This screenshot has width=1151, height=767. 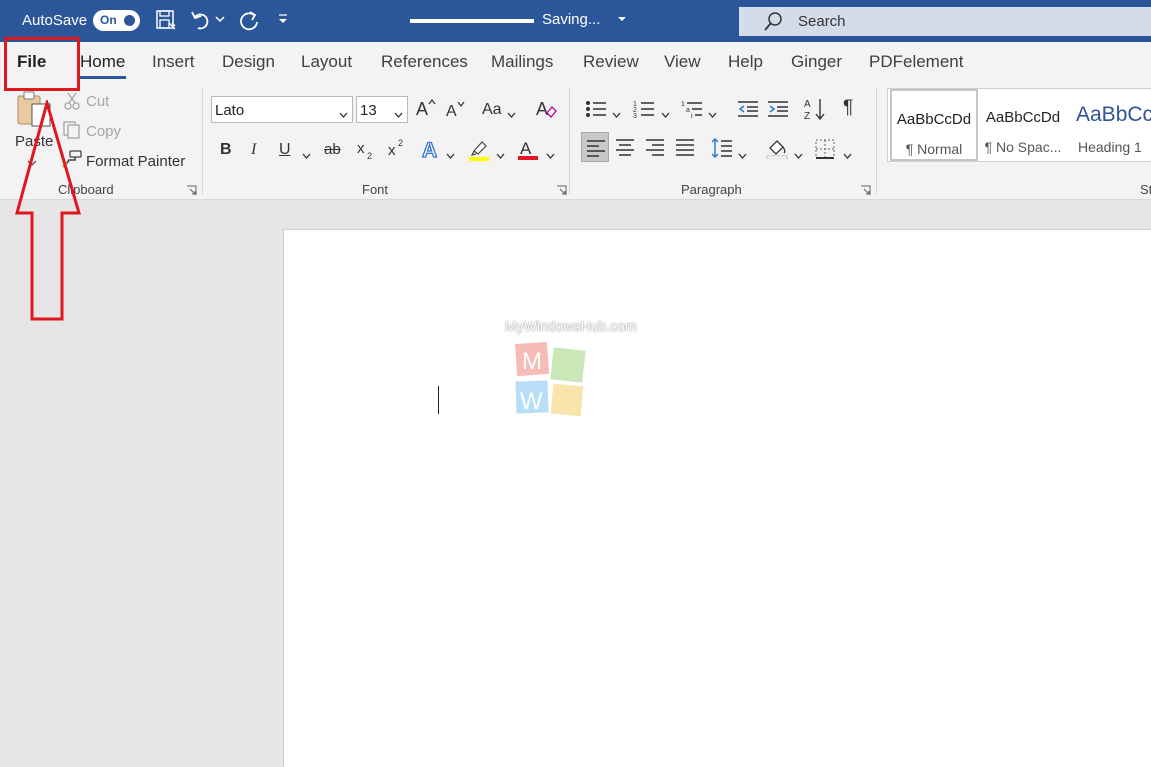 I want to click on font-color-icon: A, so click(x=528, y=151).